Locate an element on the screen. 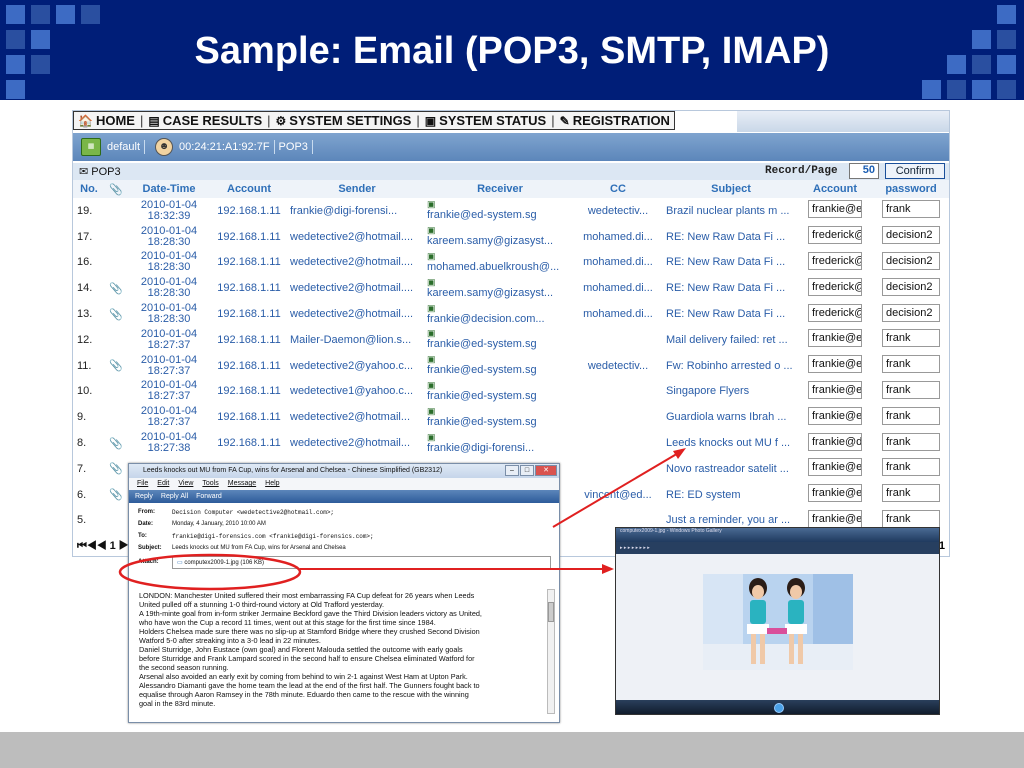 Image resolution: width=1024 pixels, height=768 pixels. annotation-overlay is located at coordinates (402, 519).